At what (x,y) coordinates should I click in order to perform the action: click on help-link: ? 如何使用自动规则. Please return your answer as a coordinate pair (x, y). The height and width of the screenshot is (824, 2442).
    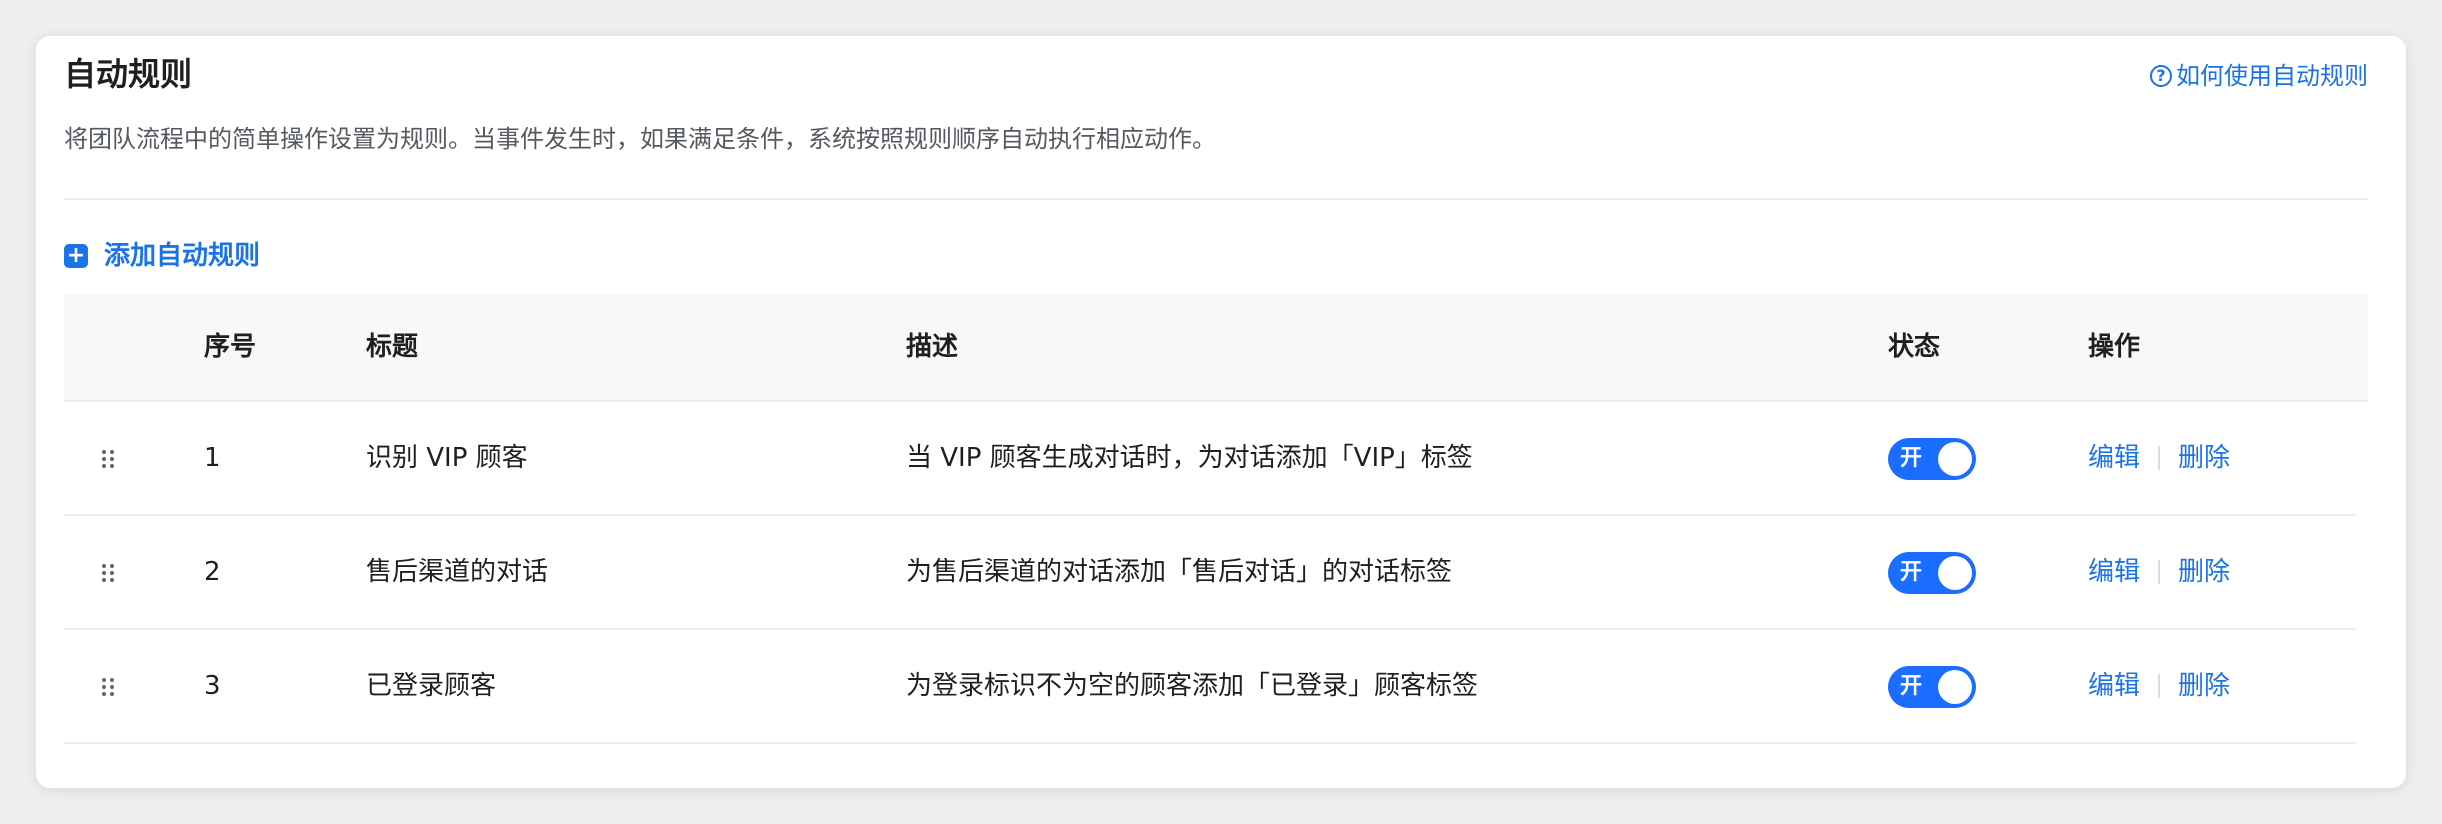
    Looking at the image, I should click on (2259, 76).